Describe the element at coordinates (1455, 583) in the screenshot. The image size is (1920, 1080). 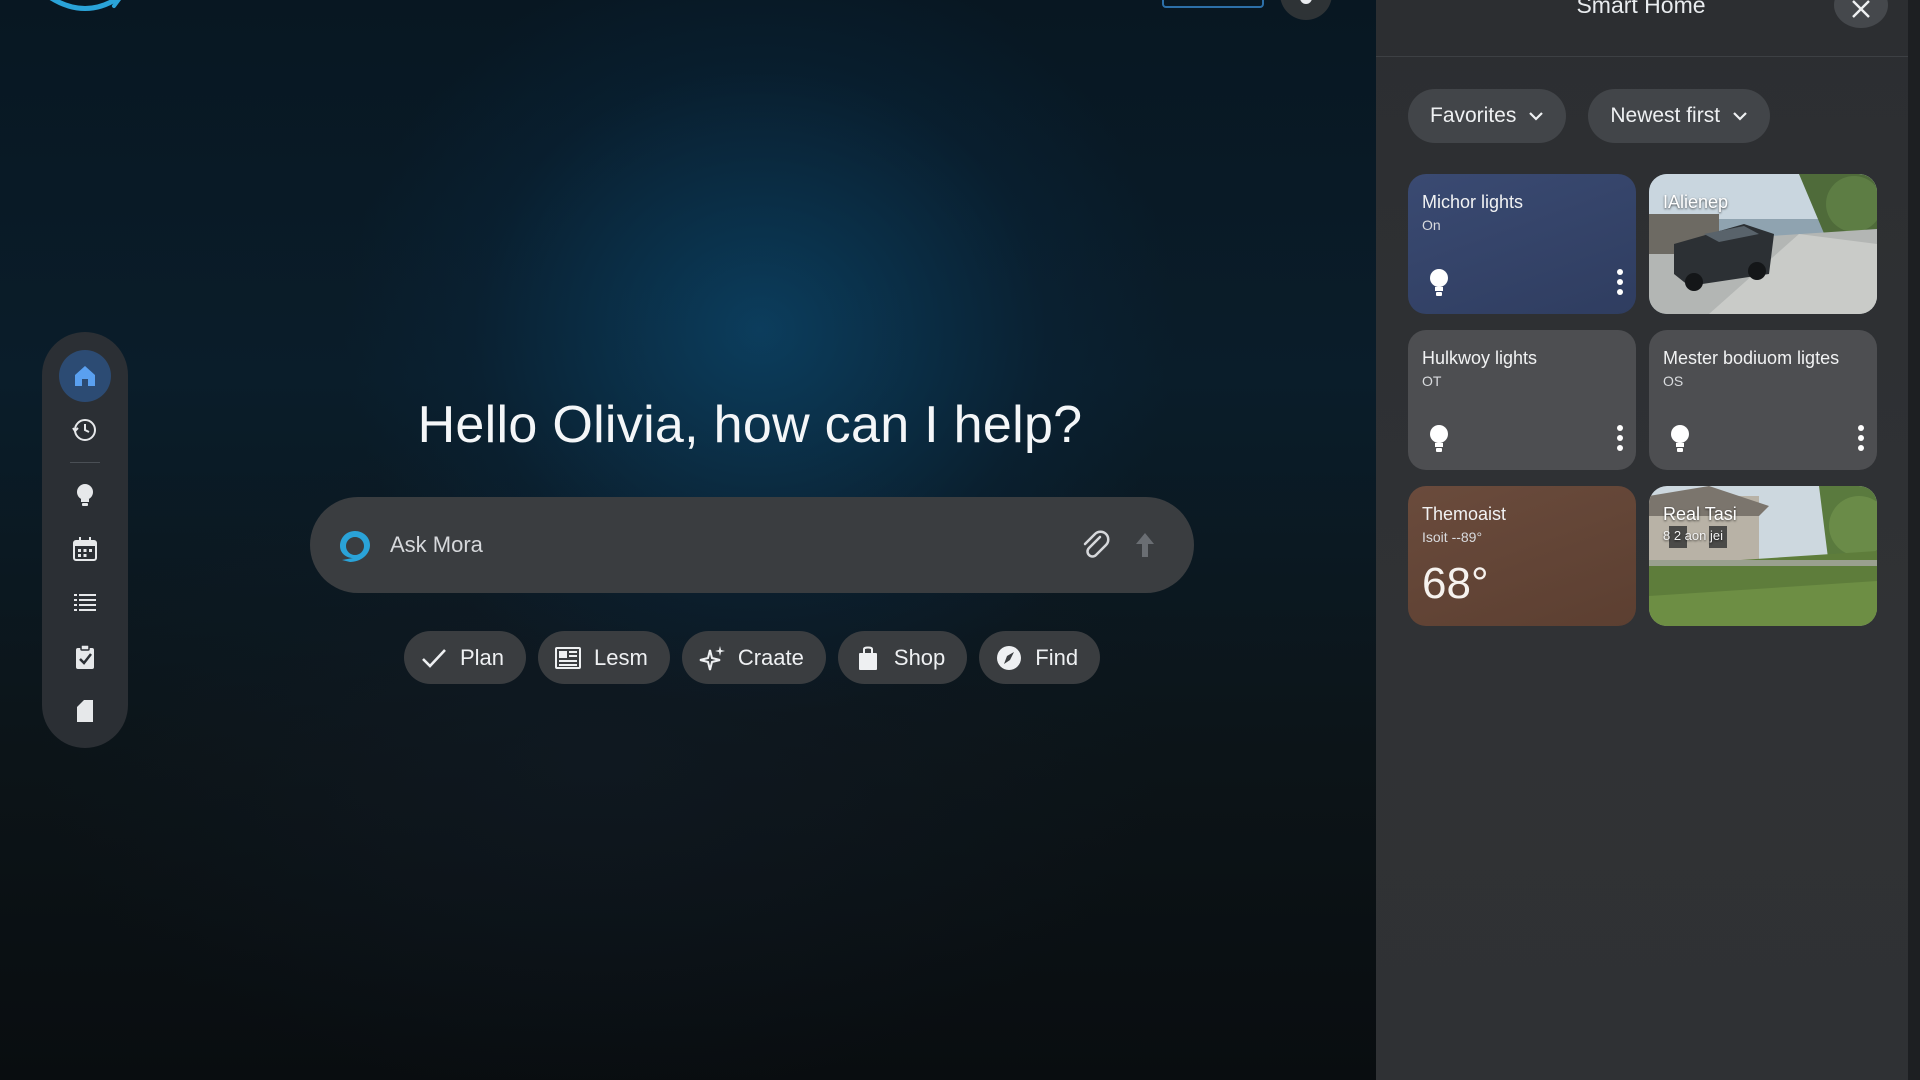
I see `thermostat-temperature: 68°` at that location.